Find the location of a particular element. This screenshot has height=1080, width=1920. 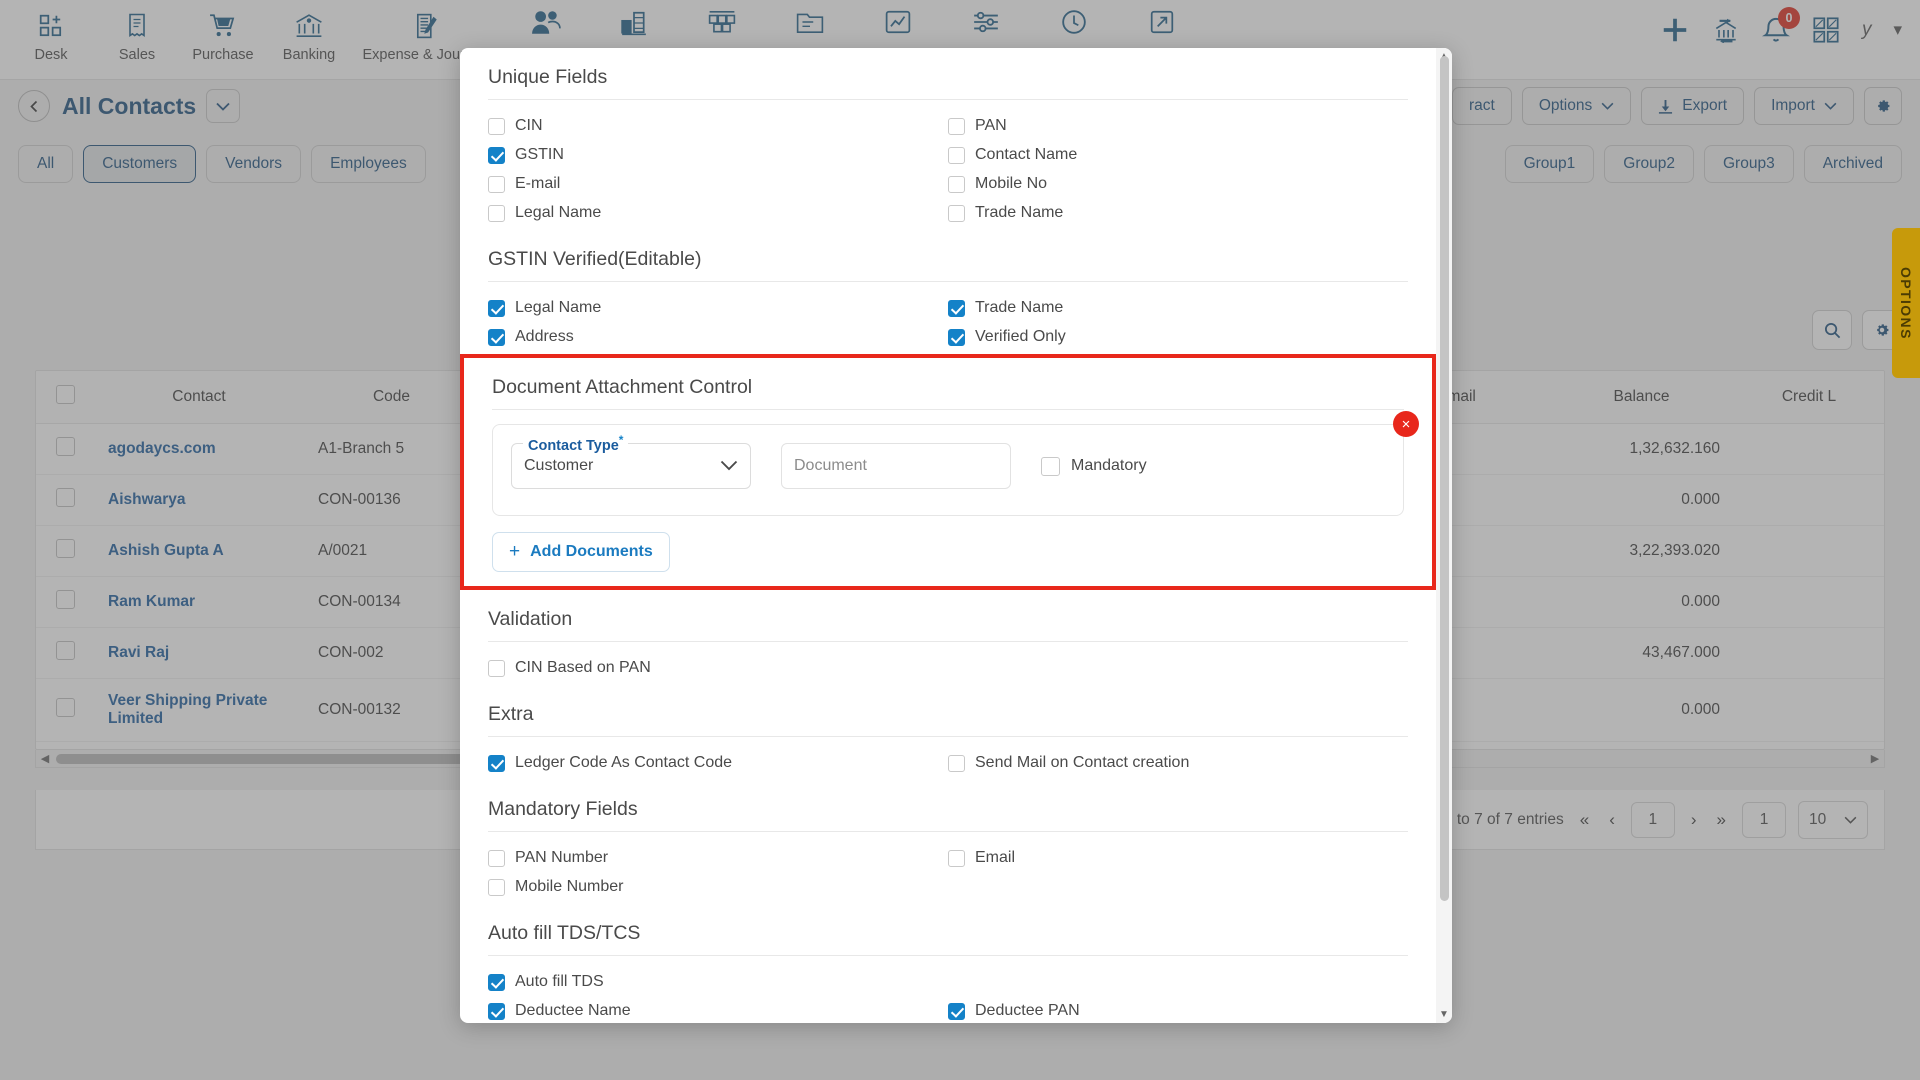

mandatory-toggle: Mandatory is located at coordinates (1094, 466).